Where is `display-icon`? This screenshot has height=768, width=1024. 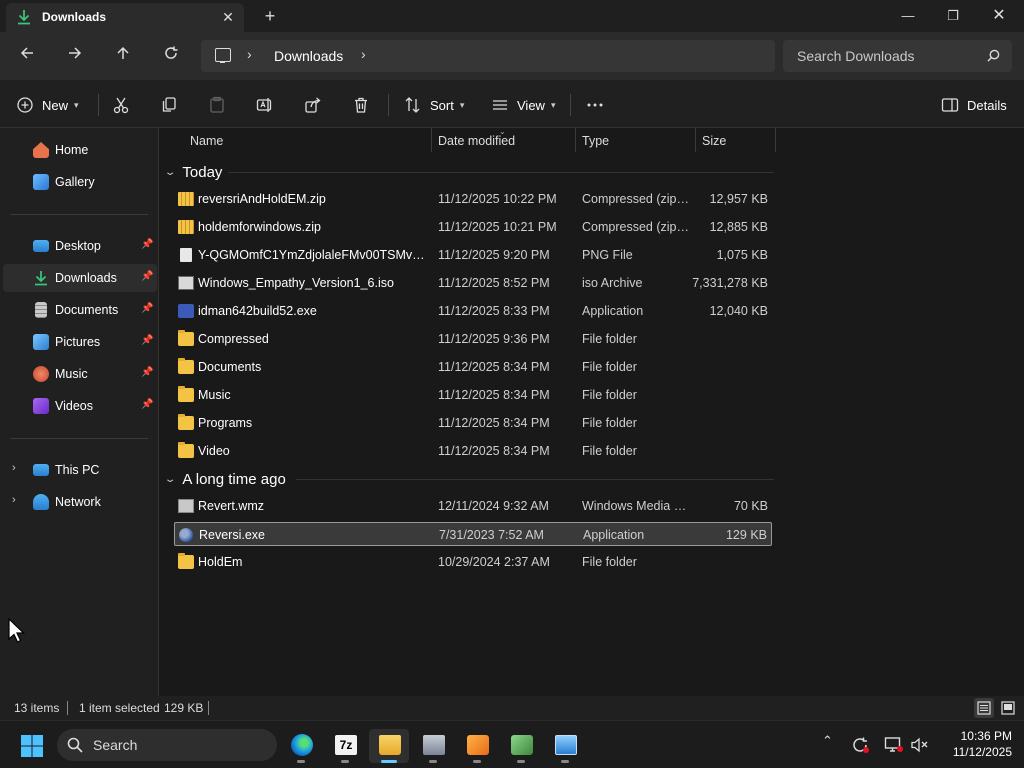
display-icon is located at coordinates (894, 745).